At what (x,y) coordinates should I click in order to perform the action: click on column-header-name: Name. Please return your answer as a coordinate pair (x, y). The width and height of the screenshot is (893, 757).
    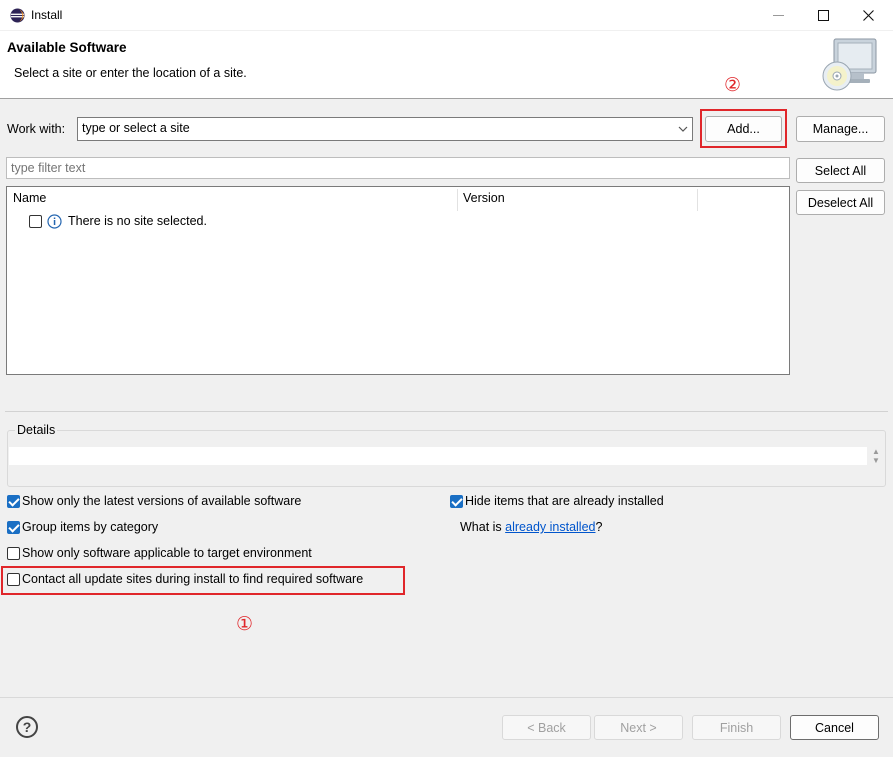
    Looking at the image, I should click on (232, 199).